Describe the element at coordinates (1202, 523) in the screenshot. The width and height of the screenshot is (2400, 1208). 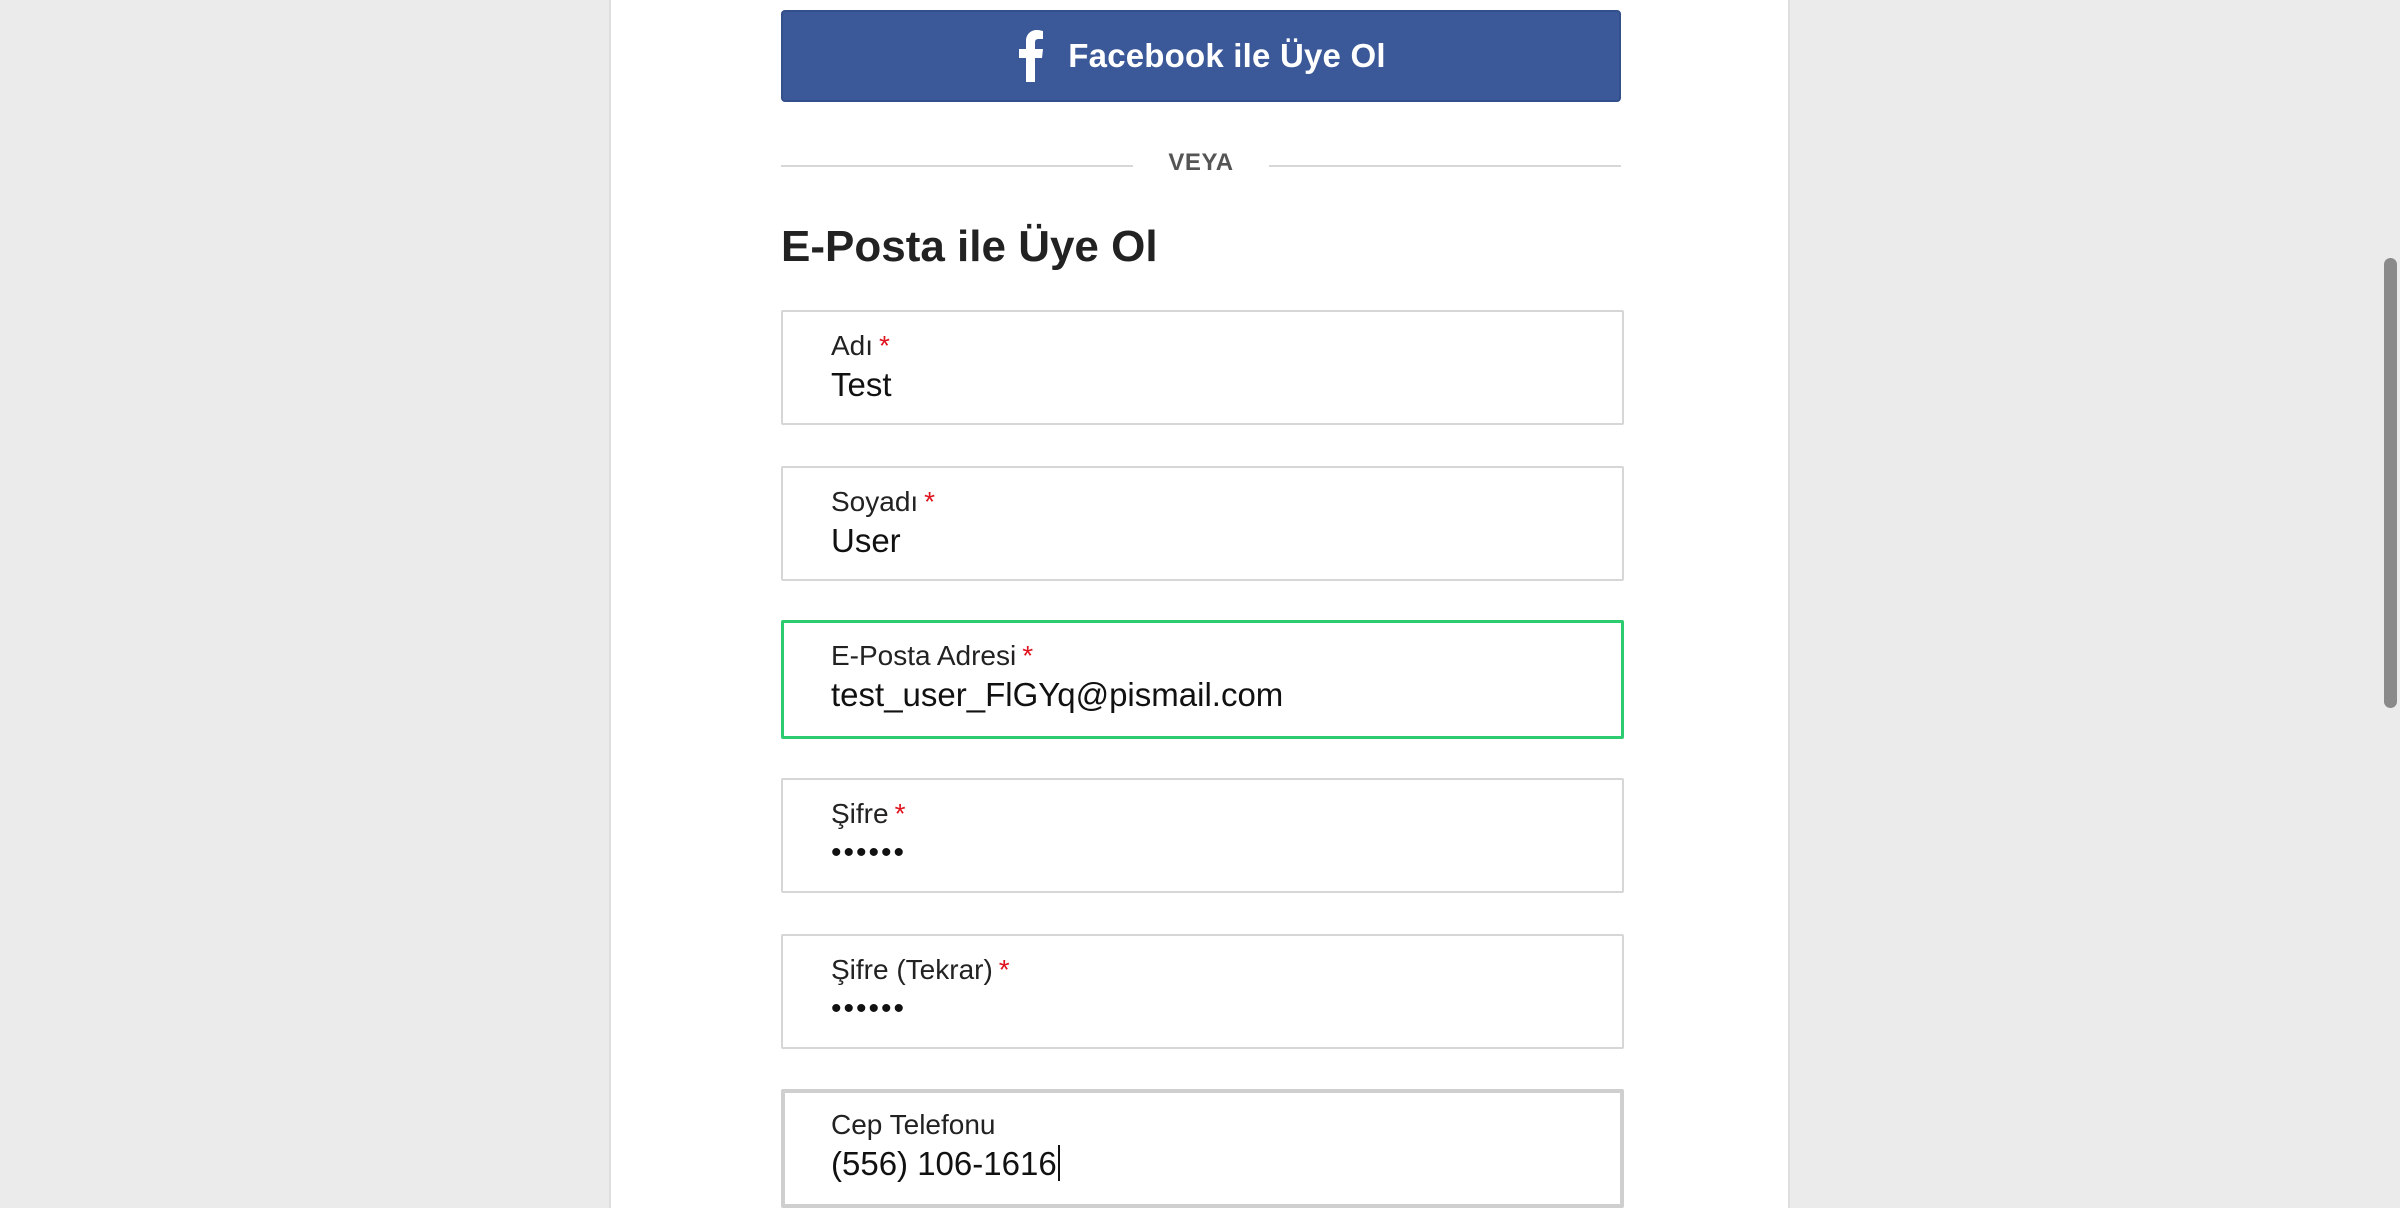
I see `last-name-field: Soyadı * User` at that location.